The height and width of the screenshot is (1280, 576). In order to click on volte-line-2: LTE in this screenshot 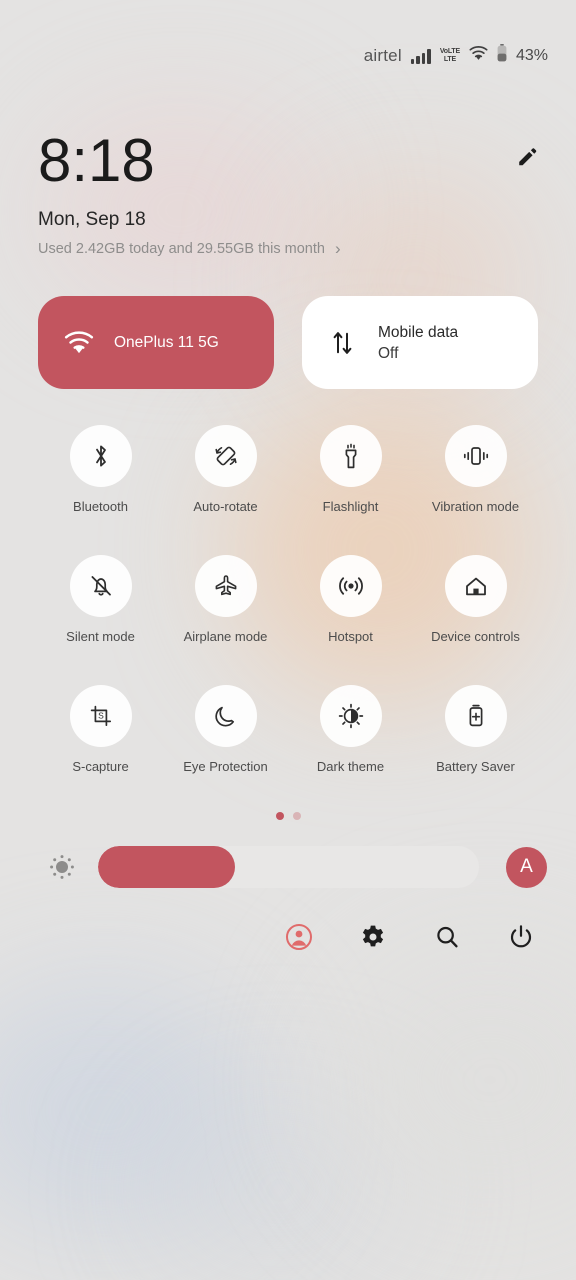, I will do `click(449, 59)`.